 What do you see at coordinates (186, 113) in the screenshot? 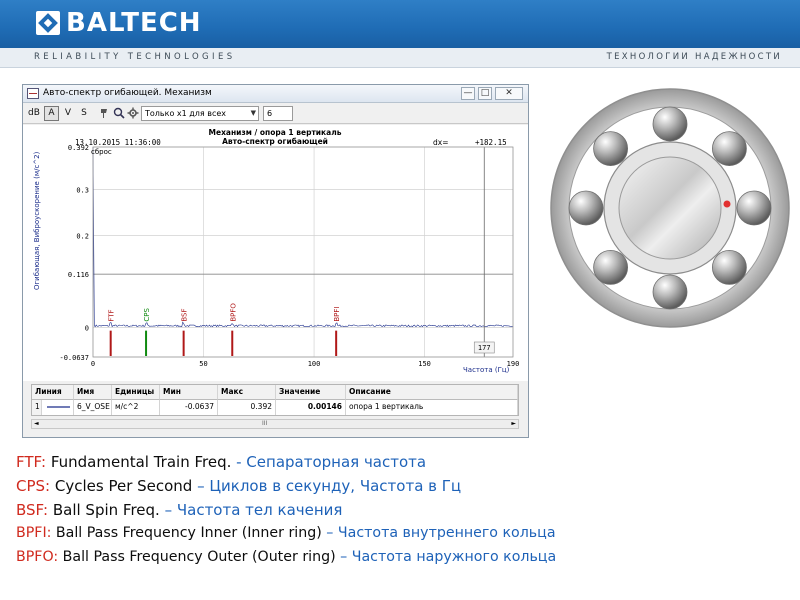
I see `filter-select-value: Только x1 для всех` at bounding box center [186, 113].